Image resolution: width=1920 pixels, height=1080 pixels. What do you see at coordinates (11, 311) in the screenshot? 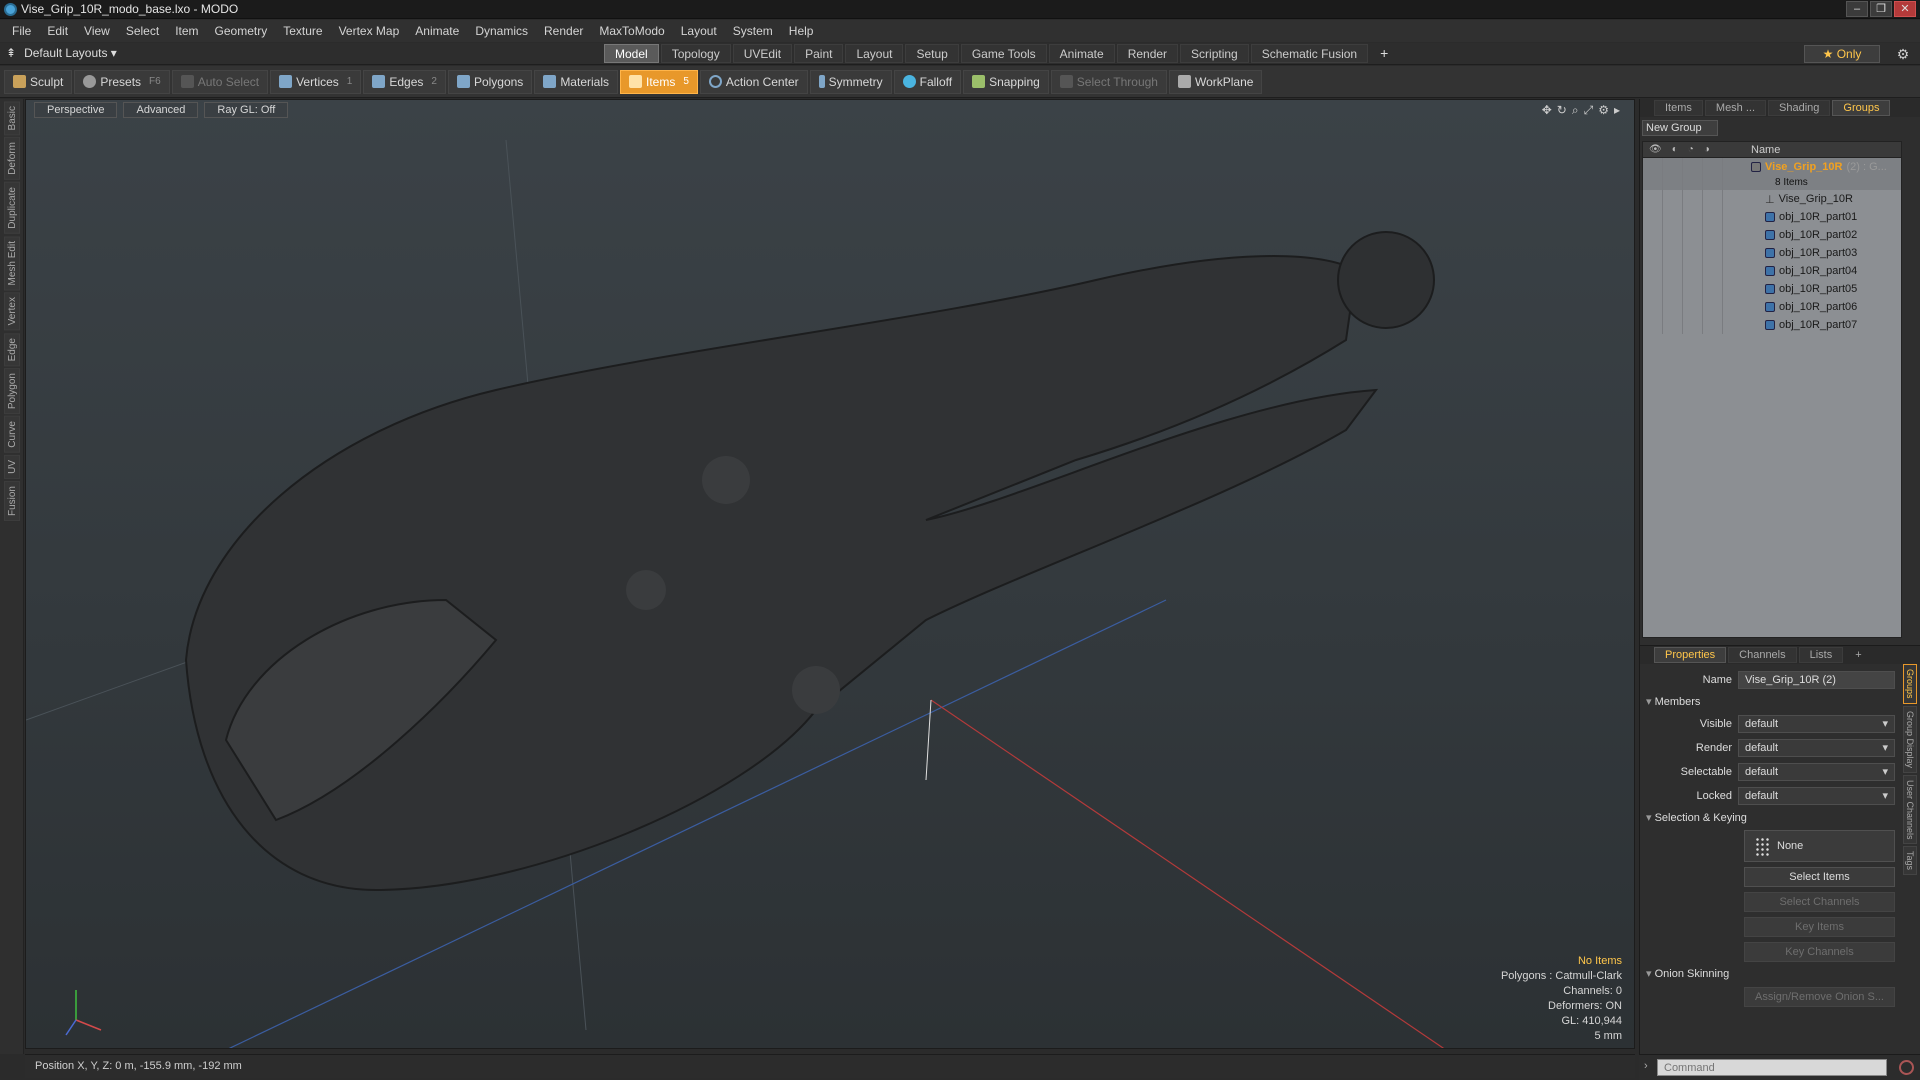
I see `tab-vertex: Vertex` at bounding box center [11, 311].